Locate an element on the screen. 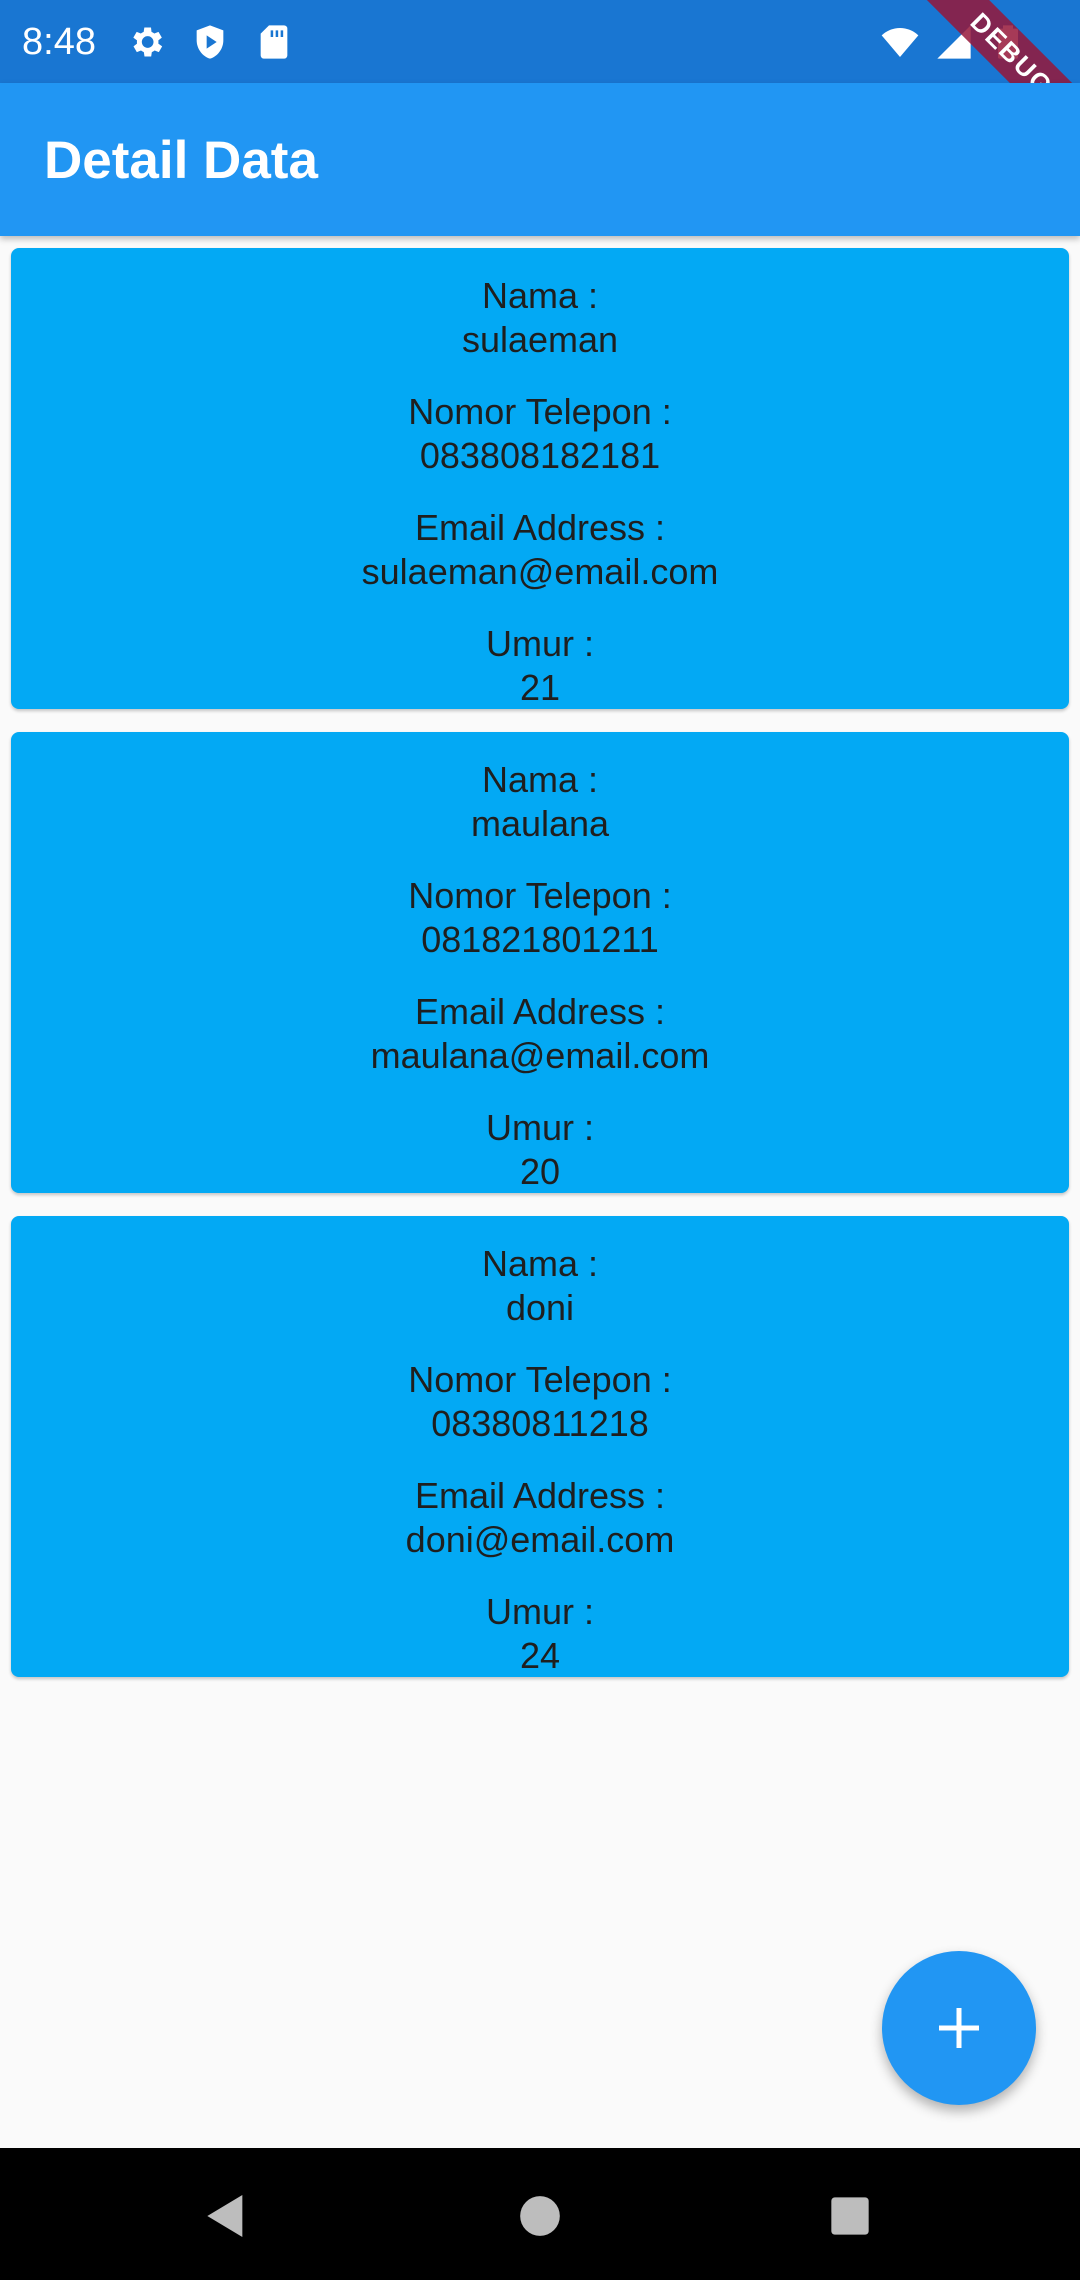 The height and width of the screenshot is (2280, 1080). age-value: 21 is located at coordinates (540, 687).